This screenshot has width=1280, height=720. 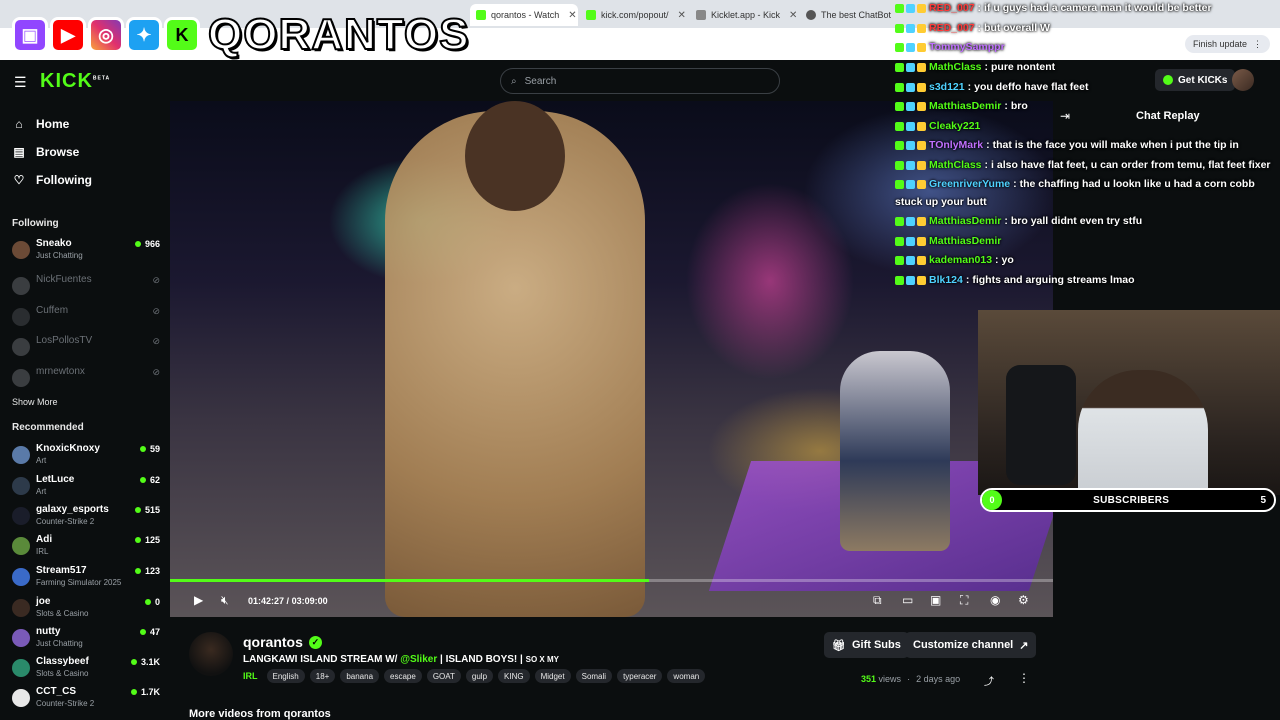 What do you see at coordinates (552, 676) in the screenshot?
I see `tag: Midget` at bounding box center [552, 676].